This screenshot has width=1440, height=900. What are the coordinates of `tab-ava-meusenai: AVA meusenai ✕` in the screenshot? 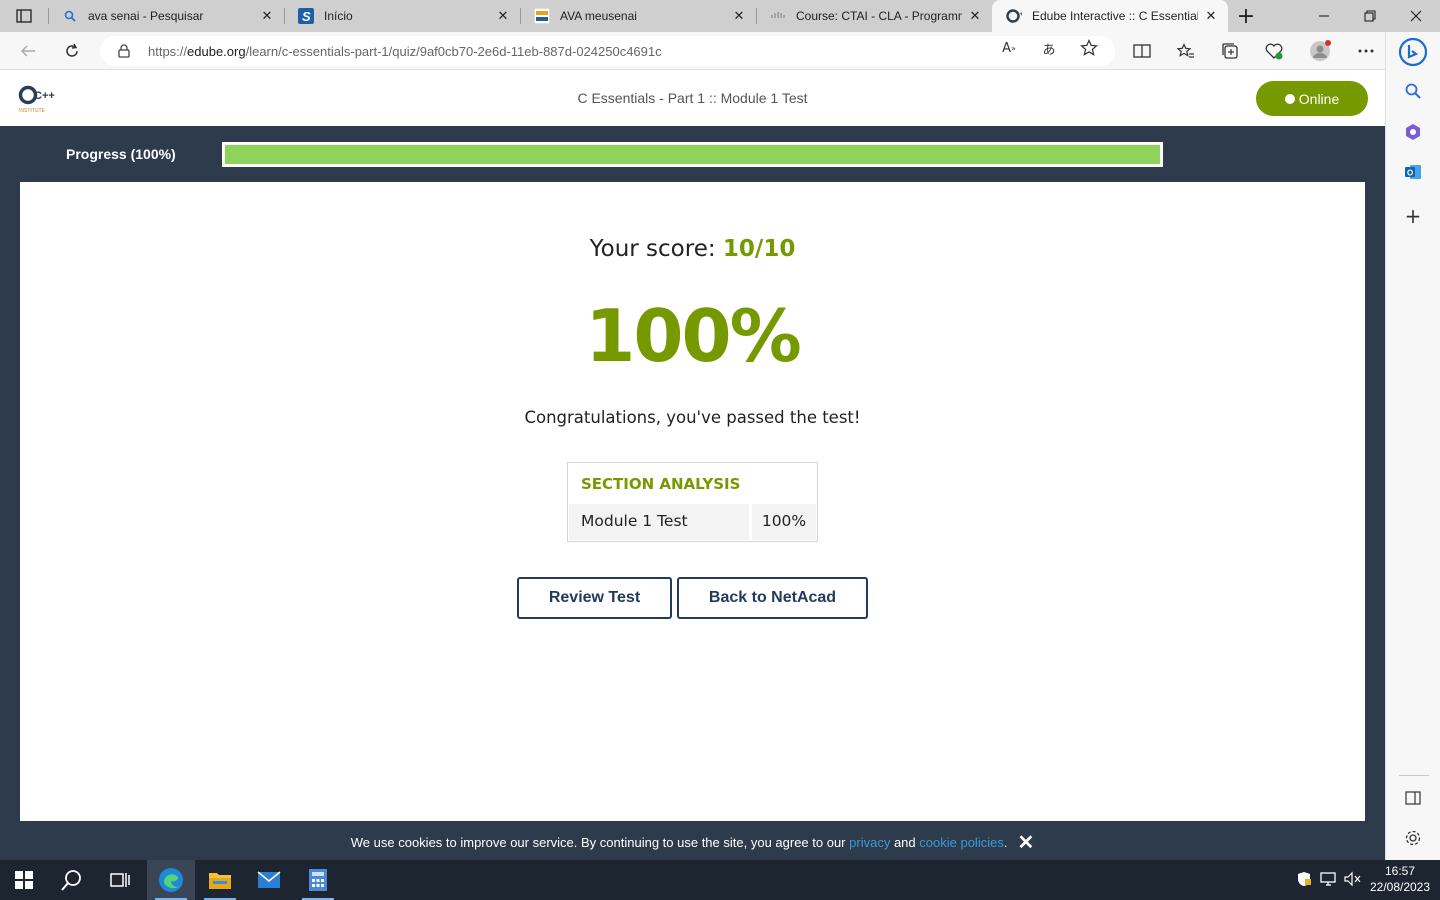 It's located at (638, 16).